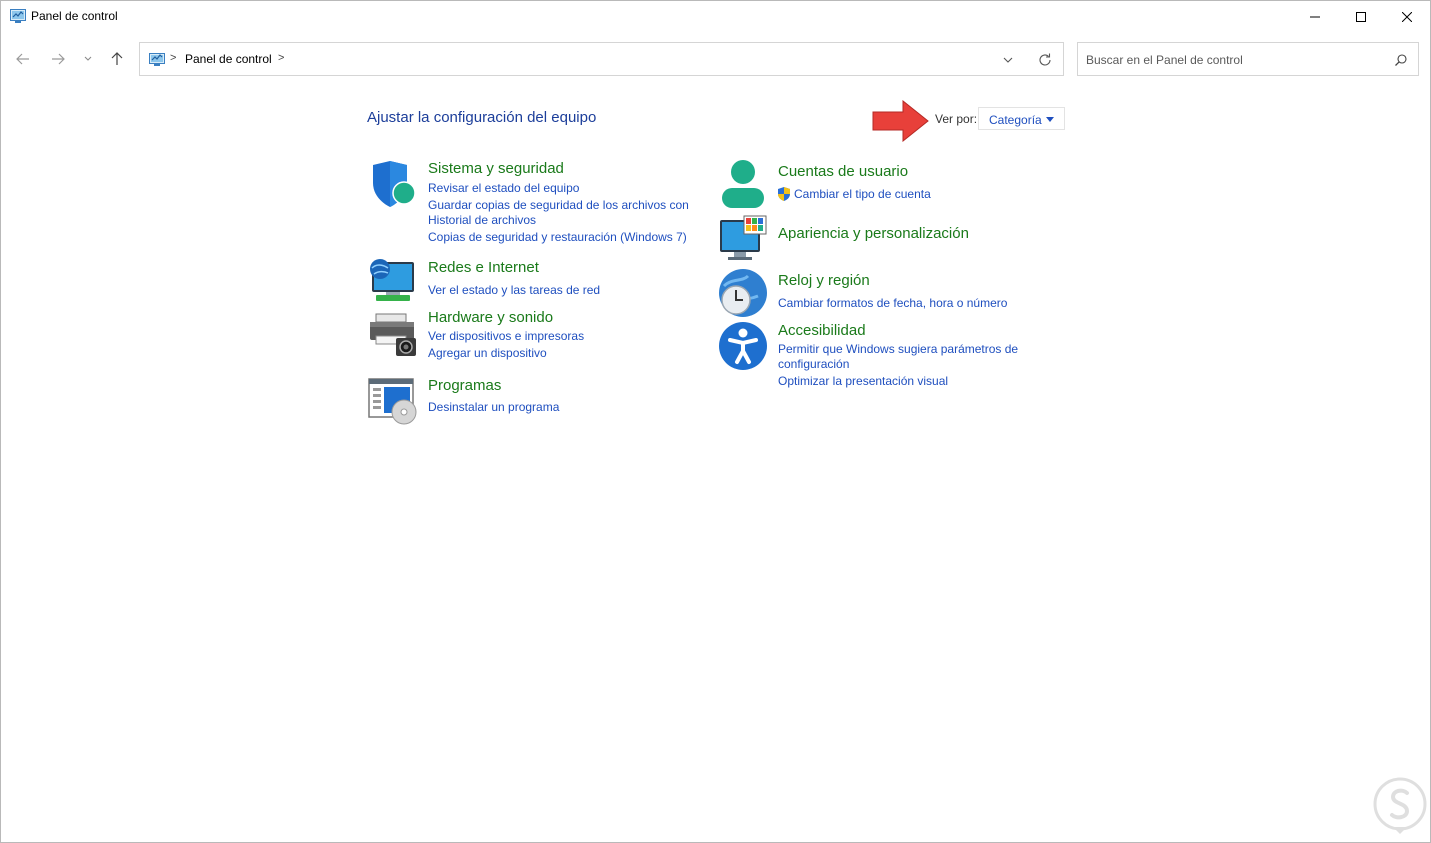 The width and height of the screenshot is (1431, 843). What do you see at coordinates (228, 59) in the screenshot?
I see `breadcrumb-control-panel: Panel de control` at bounding box center [228, 59].